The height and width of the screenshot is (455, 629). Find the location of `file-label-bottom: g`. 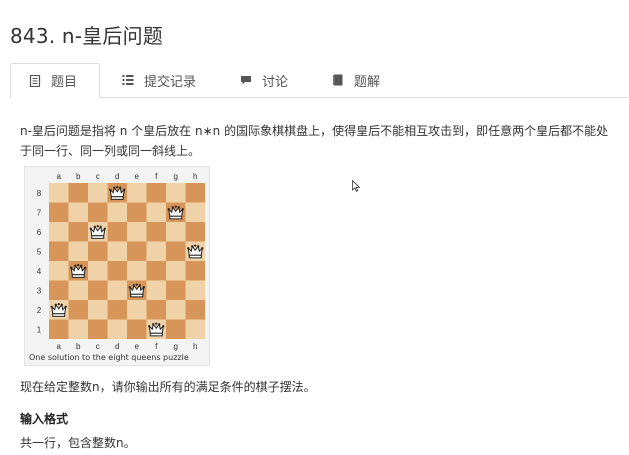

file-label-bottom: g is located at coordinates (176, 346).